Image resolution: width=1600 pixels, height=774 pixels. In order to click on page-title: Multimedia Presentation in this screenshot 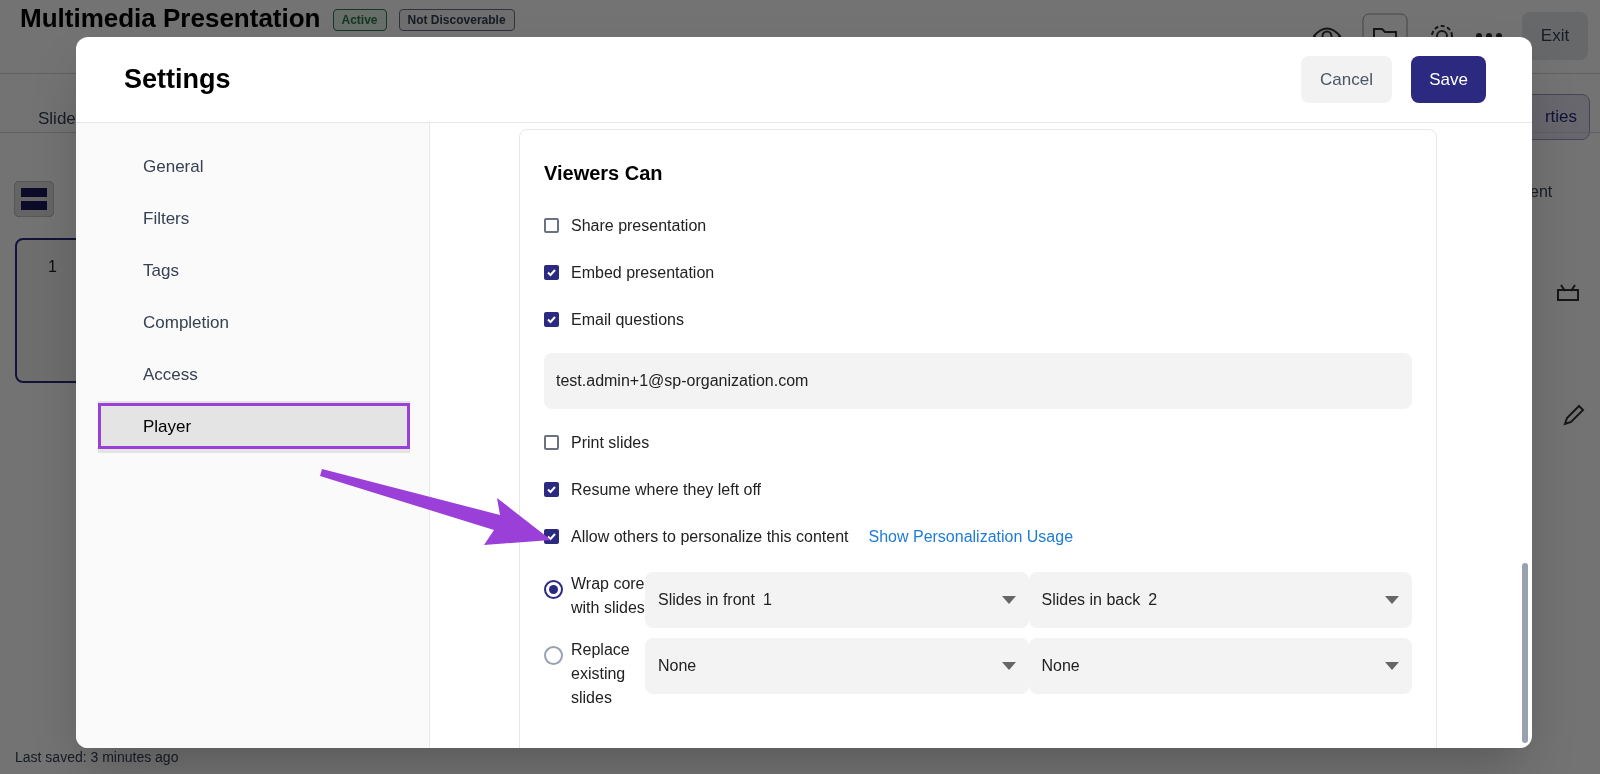, I will do `click(170, 18)`.